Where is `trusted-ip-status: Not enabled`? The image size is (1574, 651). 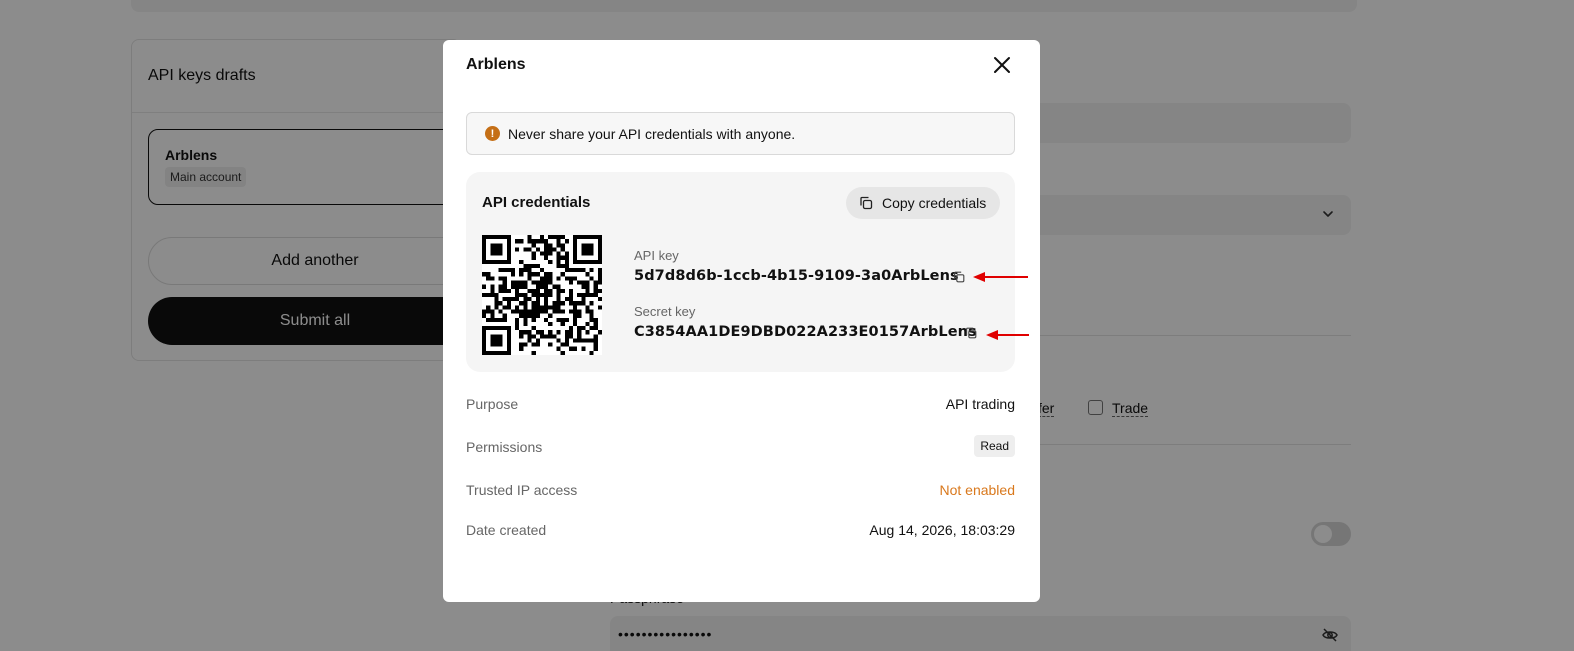
trusted-ip-status: Not enabled is located at coordinates (977, 490).